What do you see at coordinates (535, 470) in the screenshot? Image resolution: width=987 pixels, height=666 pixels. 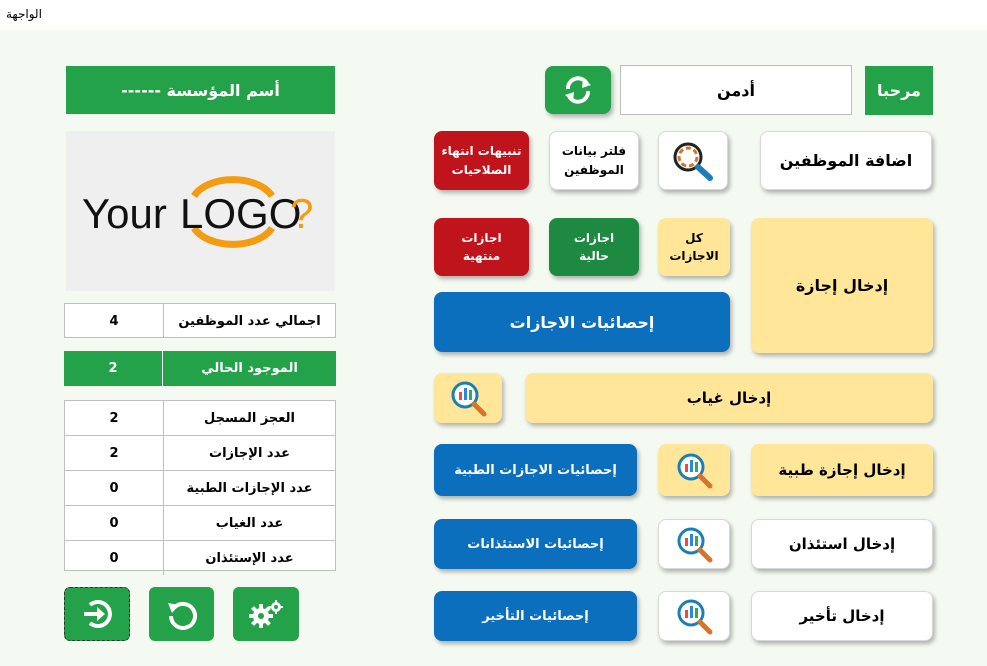 I see `medical-leave-stats-button: إحصائيات الاجازات الطبية` at bounding box center [535, 470].